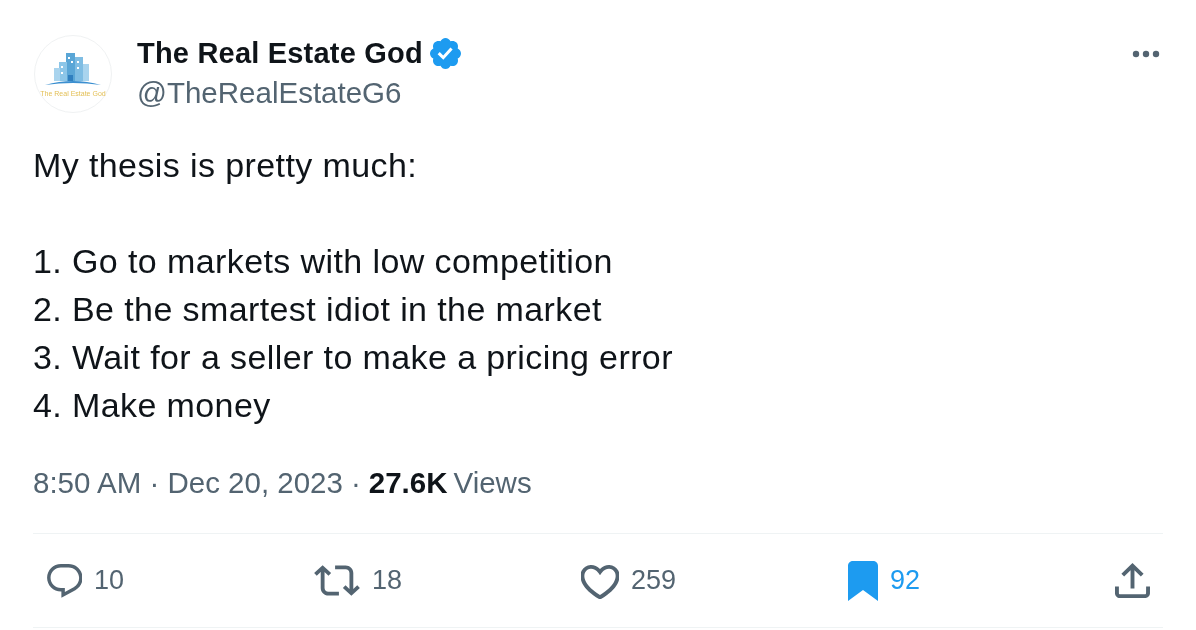 Image resolution: width=1196 pixels, height=630 pixels. Describe the element at coordinates (492, 483) in the screenshot. I see `views-label: Views` at that location.